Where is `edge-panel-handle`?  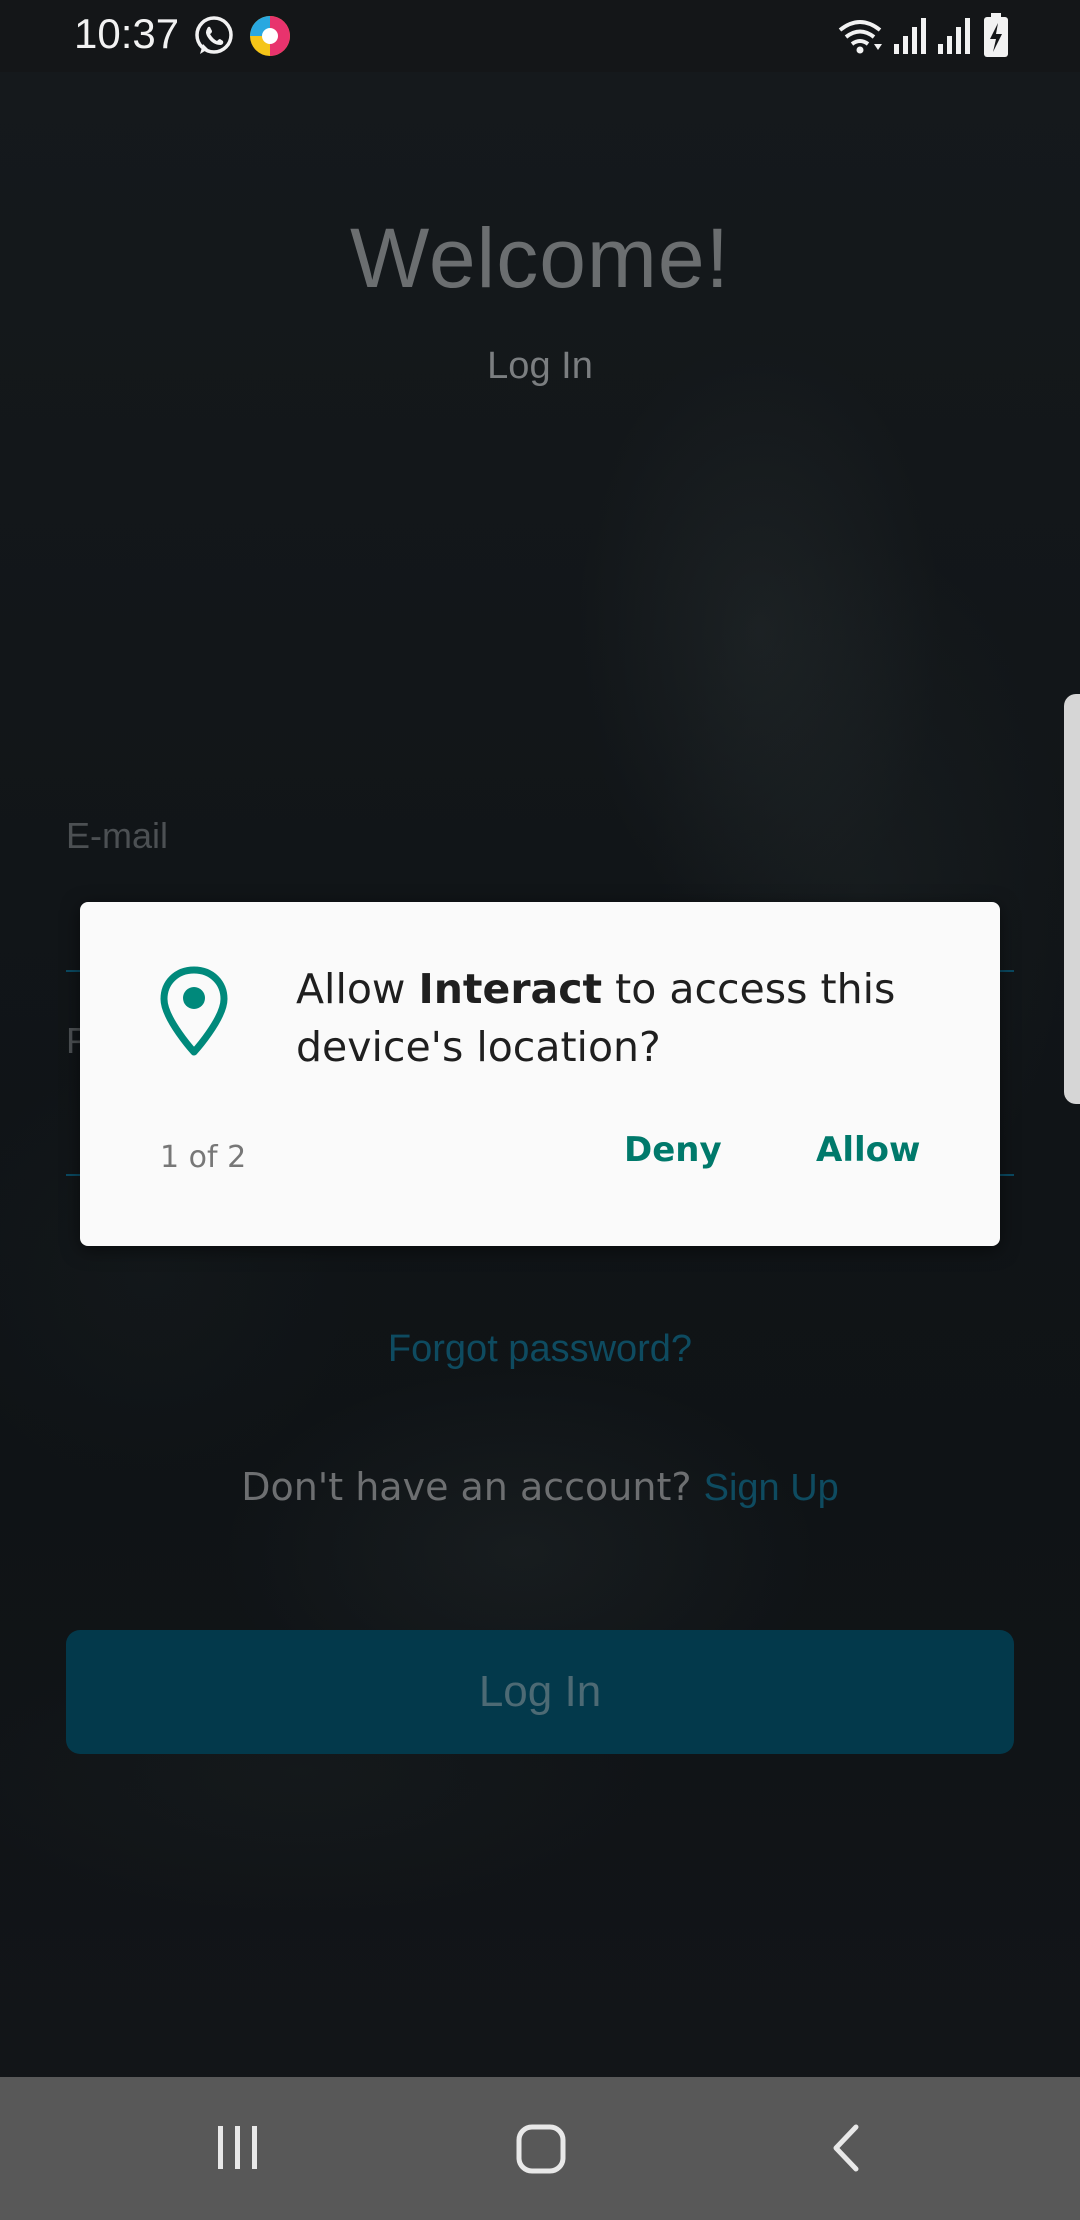 edge-panel-handle is located at coordinates (1072, 899).